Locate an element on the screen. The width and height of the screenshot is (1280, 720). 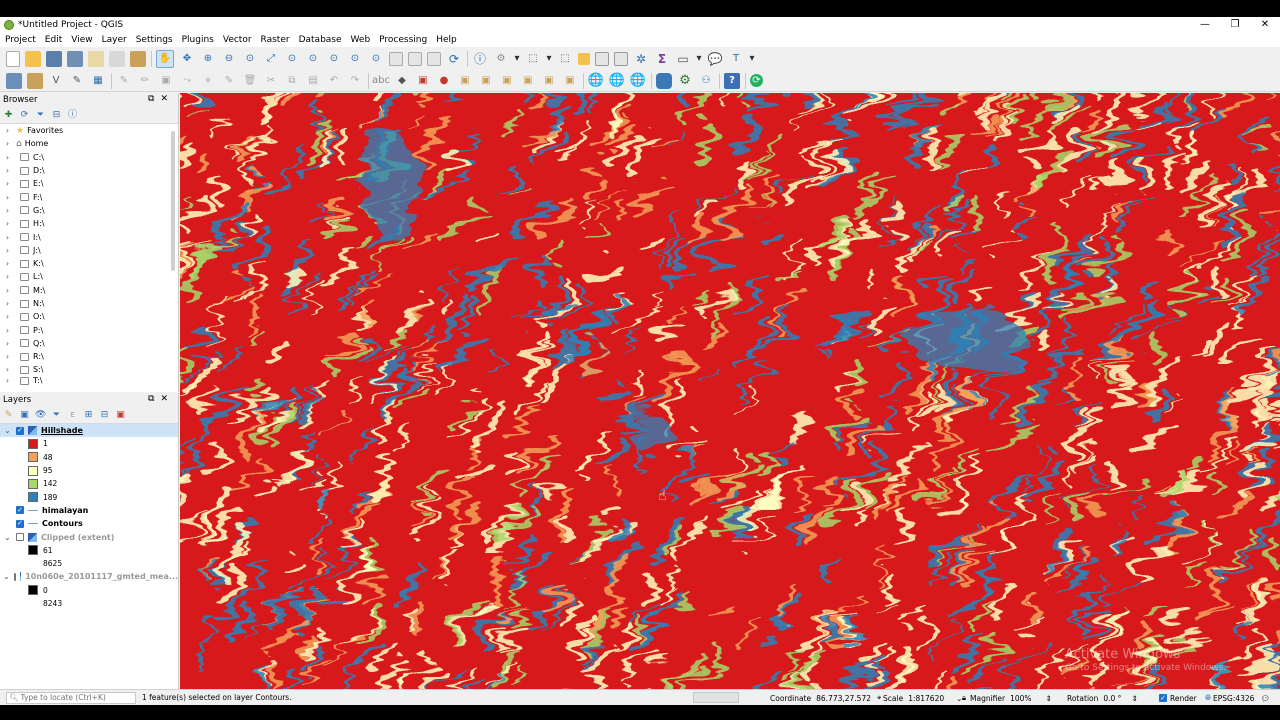
attribute-table-icon is located at coordinates (602, 59).